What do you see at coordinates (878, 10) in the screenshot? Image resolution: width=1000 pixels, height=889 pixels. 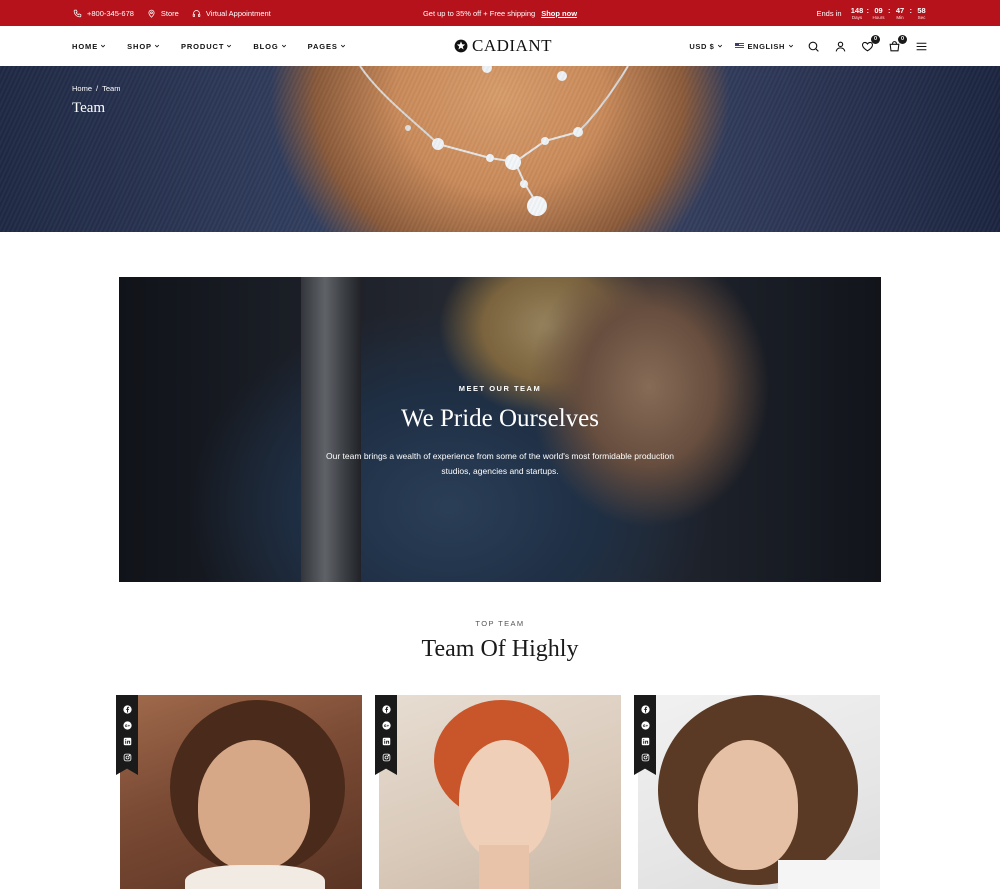 I see `timer-hours: 09` at bounding box center [878, 10].